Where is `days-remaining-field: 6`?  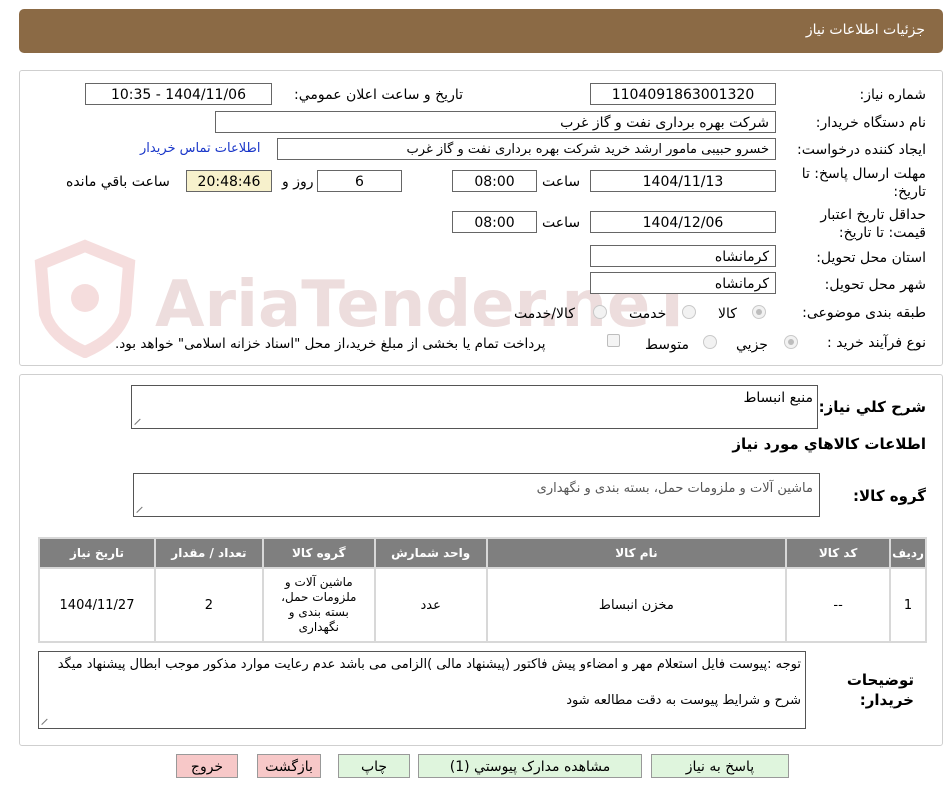
days-remaining-field: 6 is located at coordinates (359, 181).